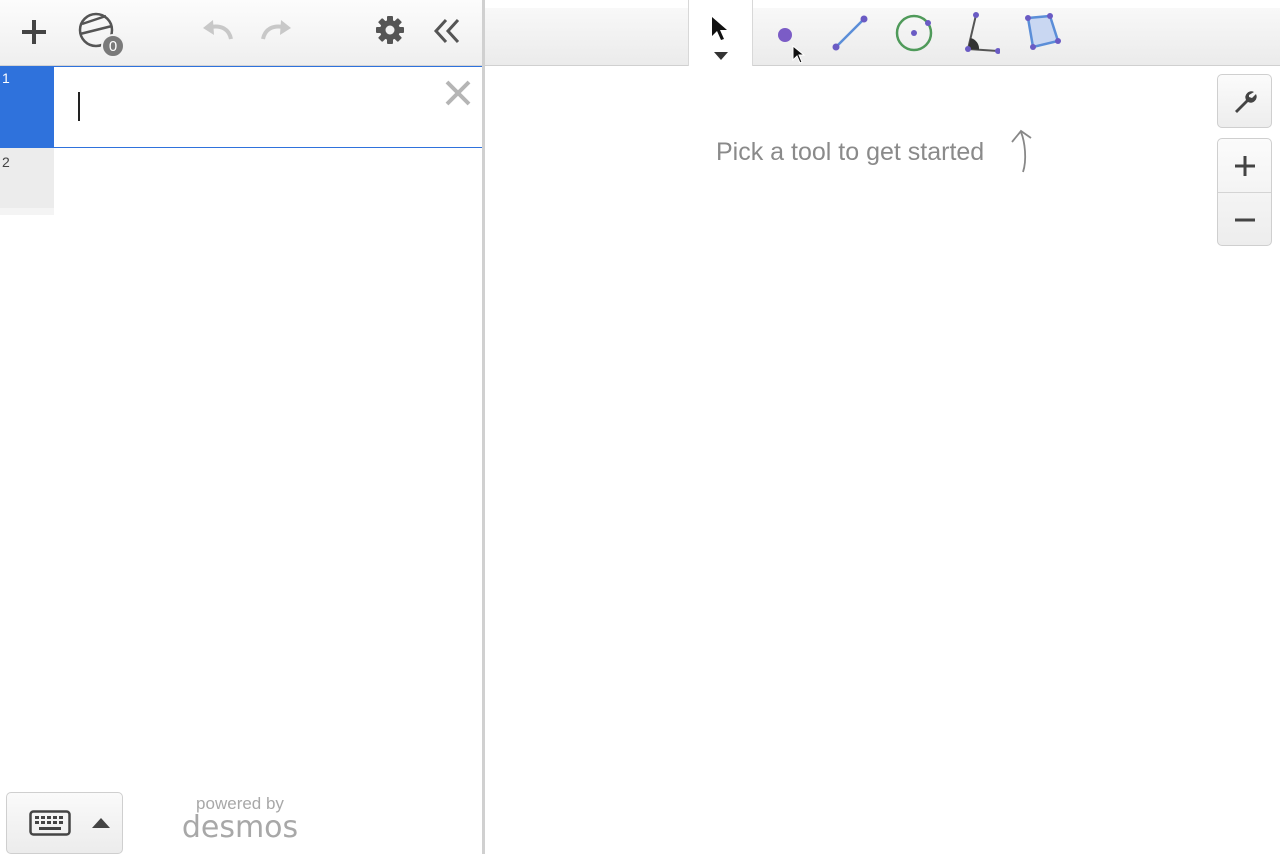 This screenshot has width=1280, height=854. I want to click on graph-settings-button, so click(1244, 101).